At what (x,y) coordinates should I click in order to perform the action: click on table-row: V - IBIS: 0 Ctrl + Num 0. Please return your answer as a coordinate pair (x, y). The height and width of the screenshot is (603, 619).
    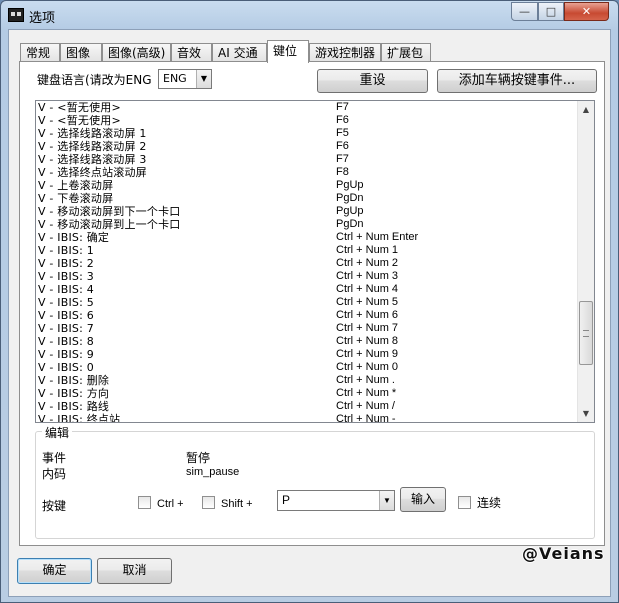
    Looking at the image, I should click on (307, 367).